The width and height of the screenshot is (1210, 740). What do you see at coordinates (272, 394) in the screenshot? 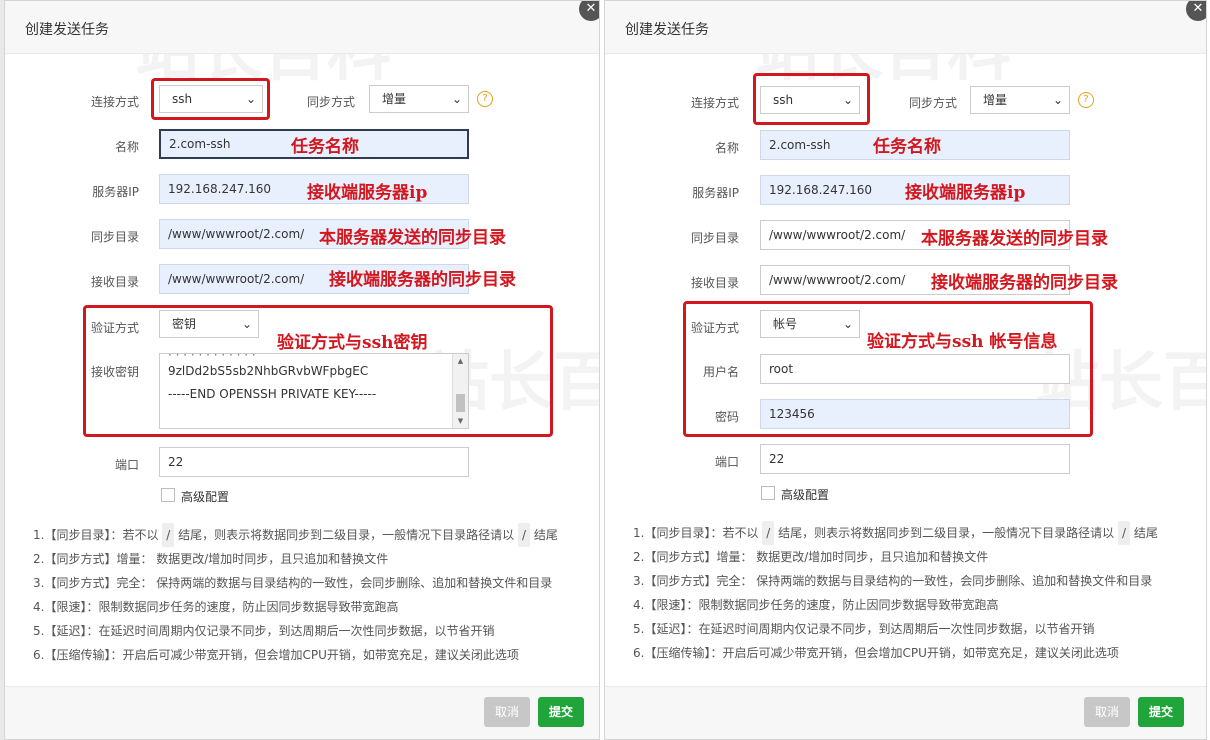
I see `key-line: -----END OPENSSH PRIVATE KEY-----` at bounding box center [272, 394].